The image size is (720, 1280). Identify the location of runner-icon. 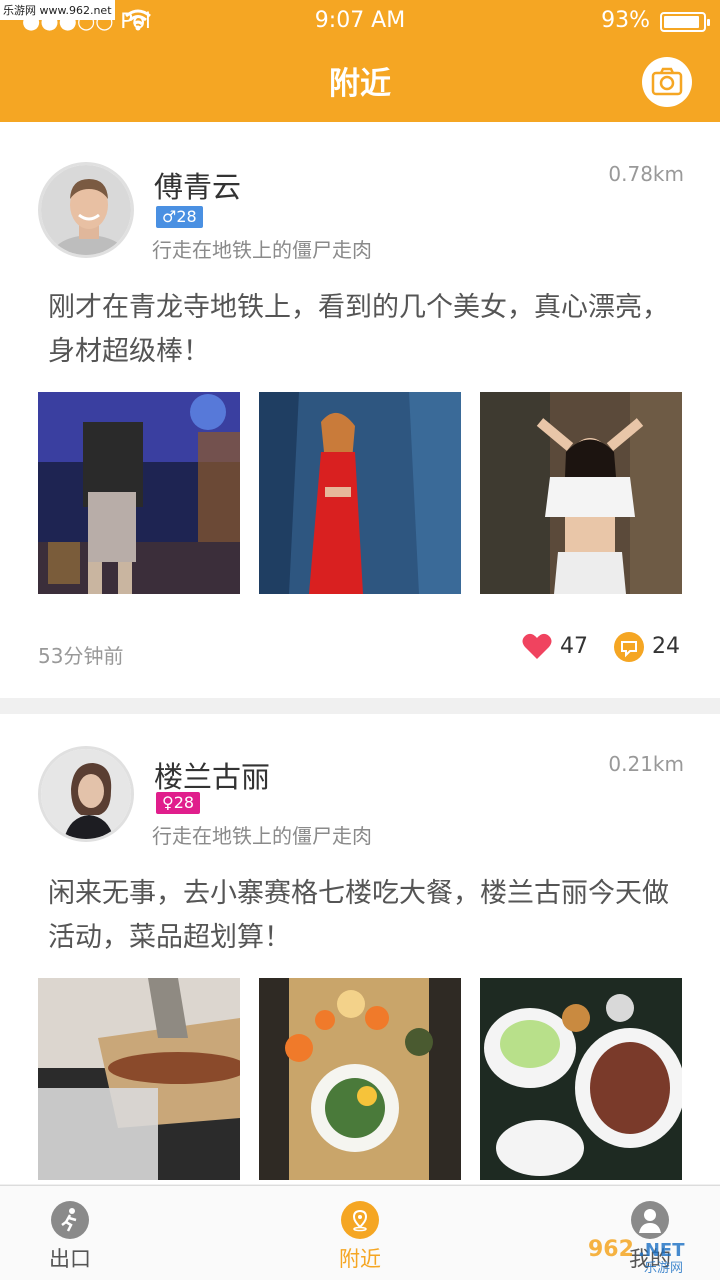
(70, 1220).